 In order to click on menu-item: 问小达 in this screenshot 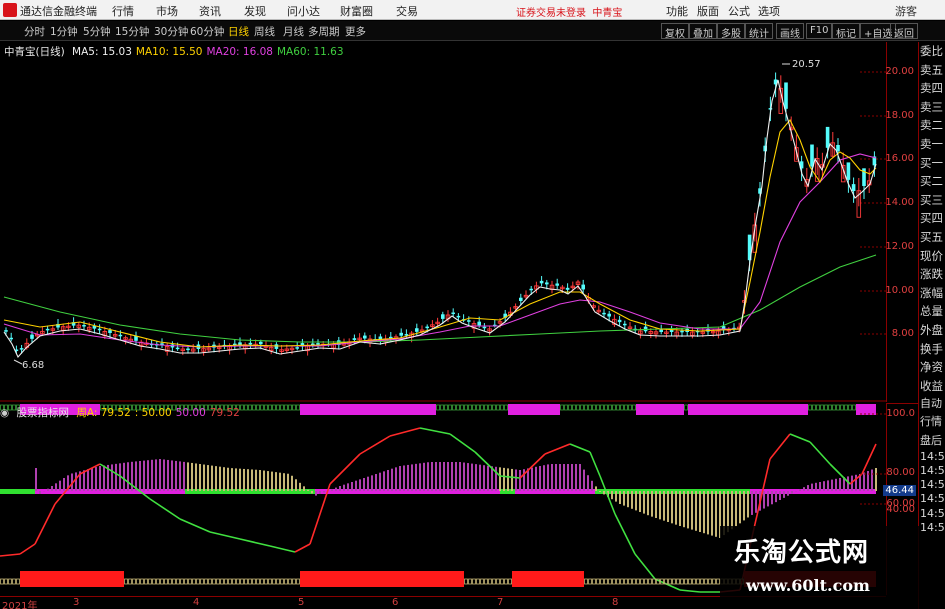, I will do `click(303, 11)`.